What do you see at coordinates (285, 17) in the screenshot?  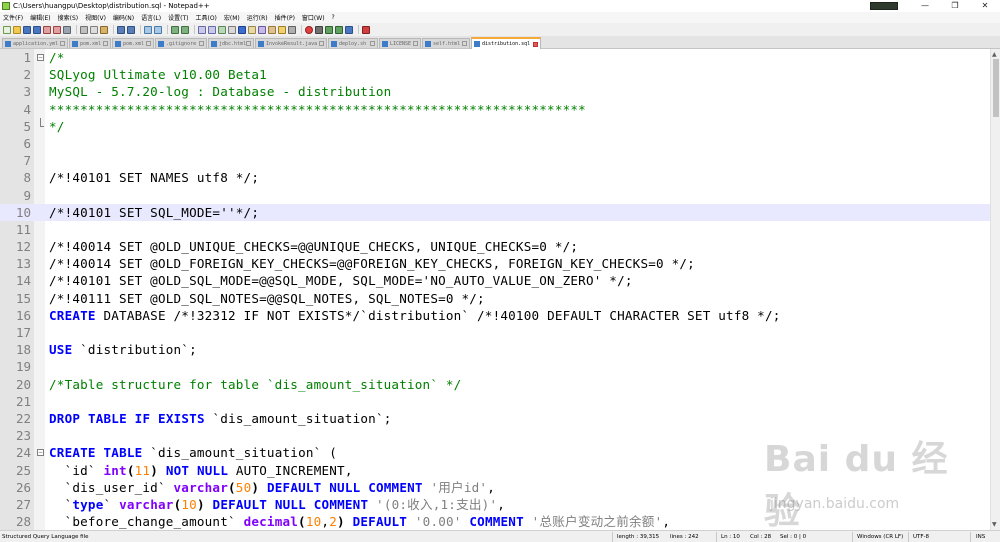 I see `menu-plugins: 插件(P)` at bounding box center [285, 17].